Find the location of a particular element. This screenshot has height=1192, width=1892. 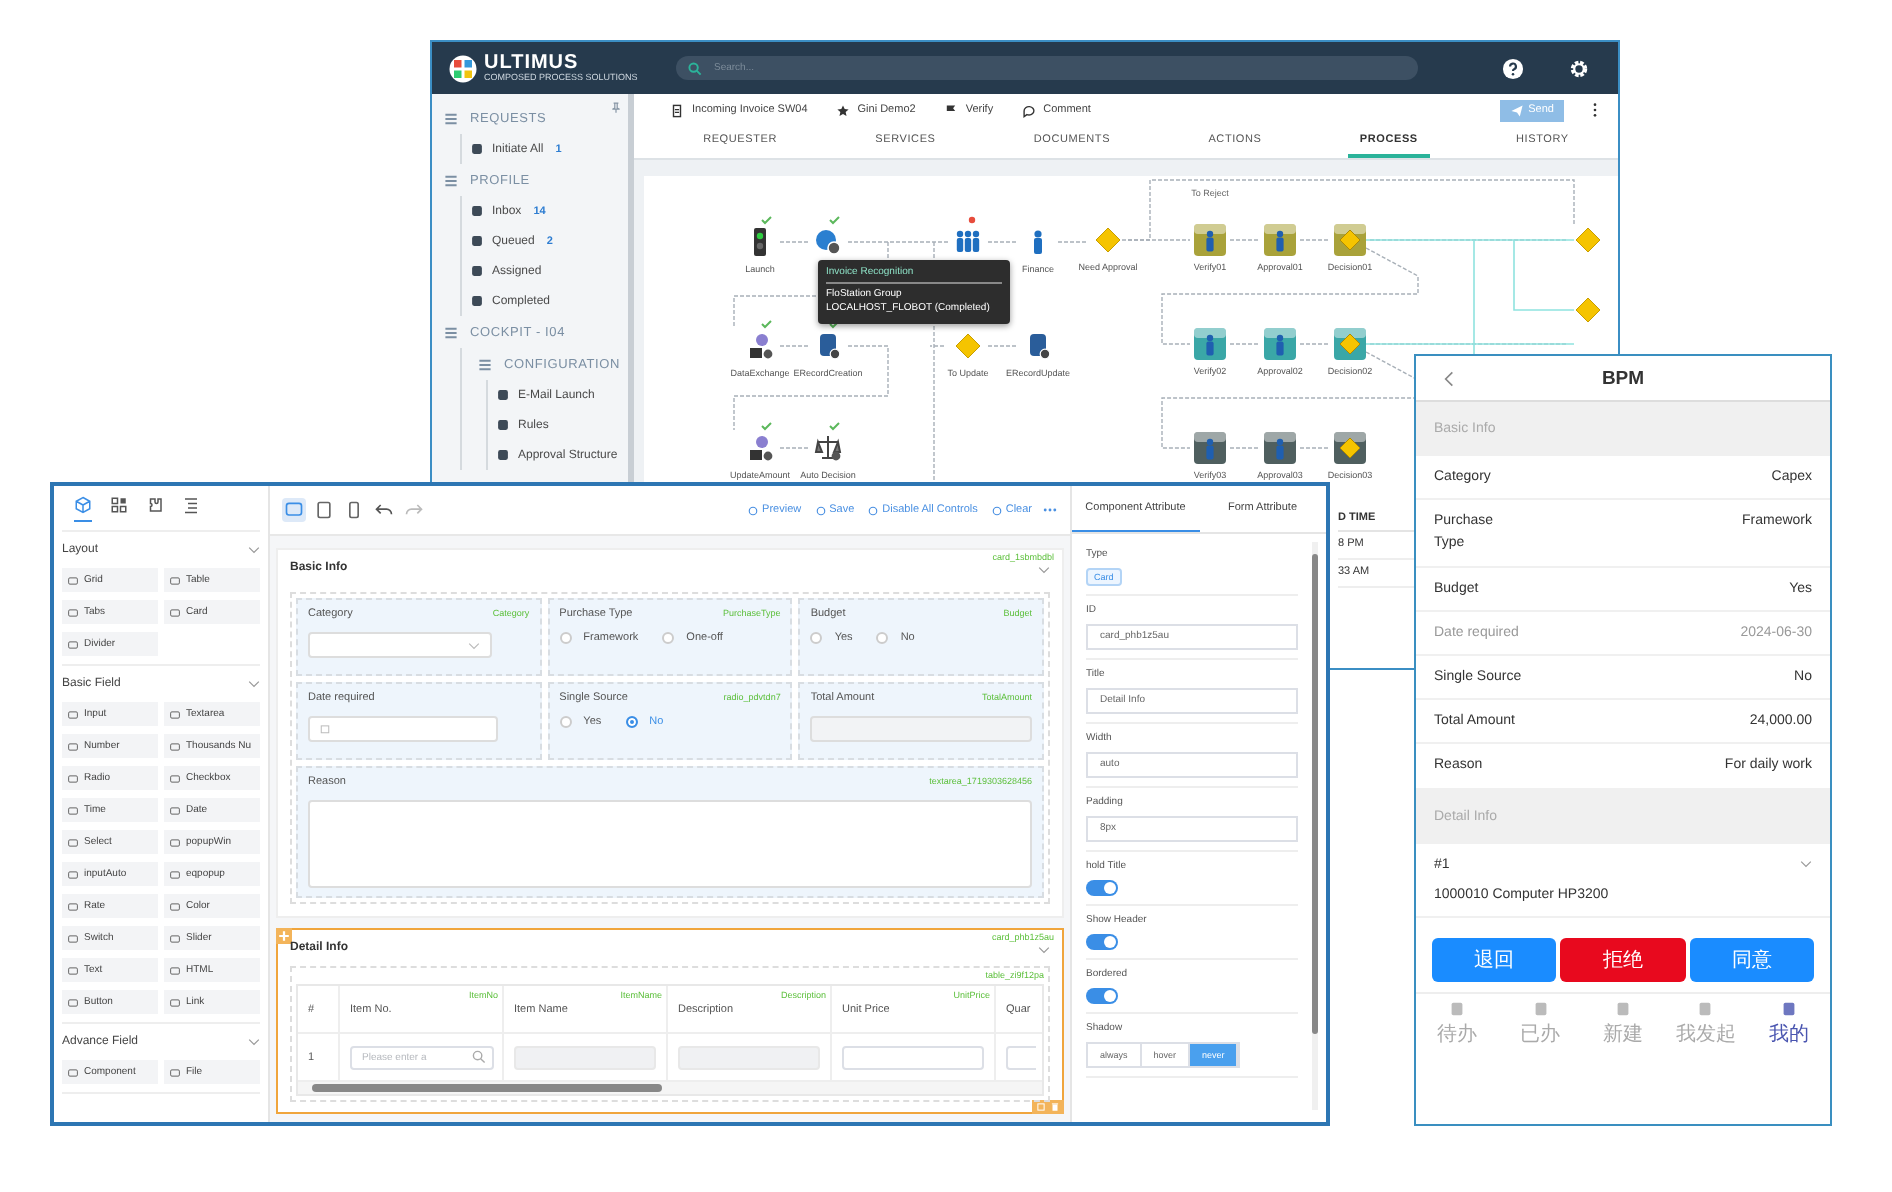

traffic-light-icon is located at coordinates (763, 236).